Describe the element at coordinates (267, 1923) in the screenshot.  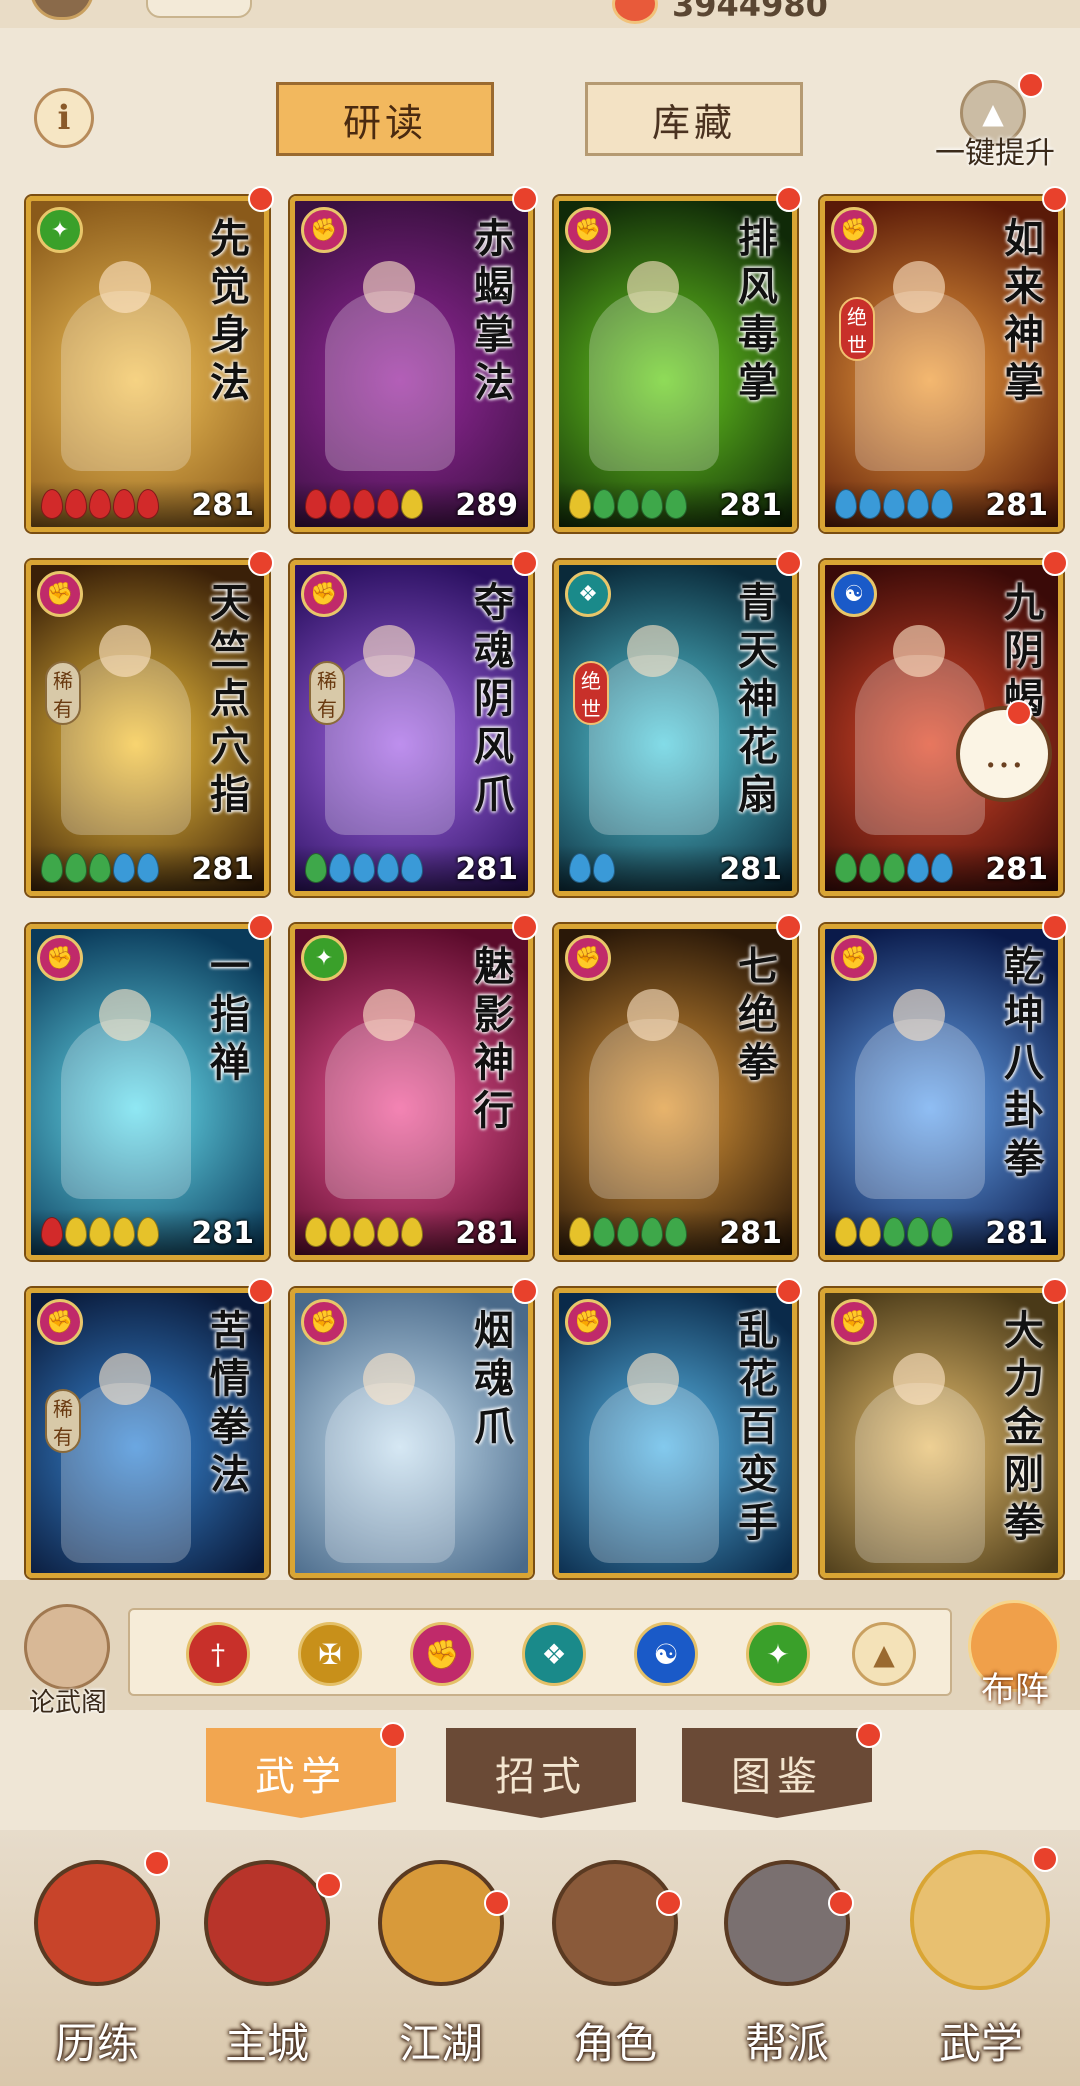
I see `city-gate-icon` at that location.